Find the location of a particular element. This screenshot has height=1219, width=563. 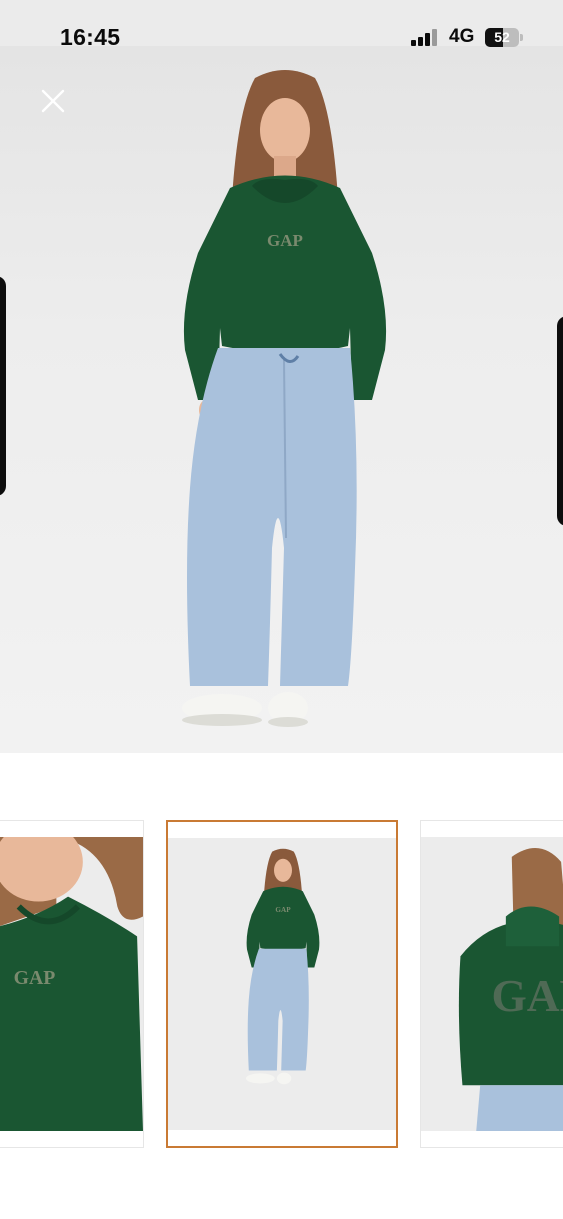

previous-image-edge is located at coordinates (3, 386).